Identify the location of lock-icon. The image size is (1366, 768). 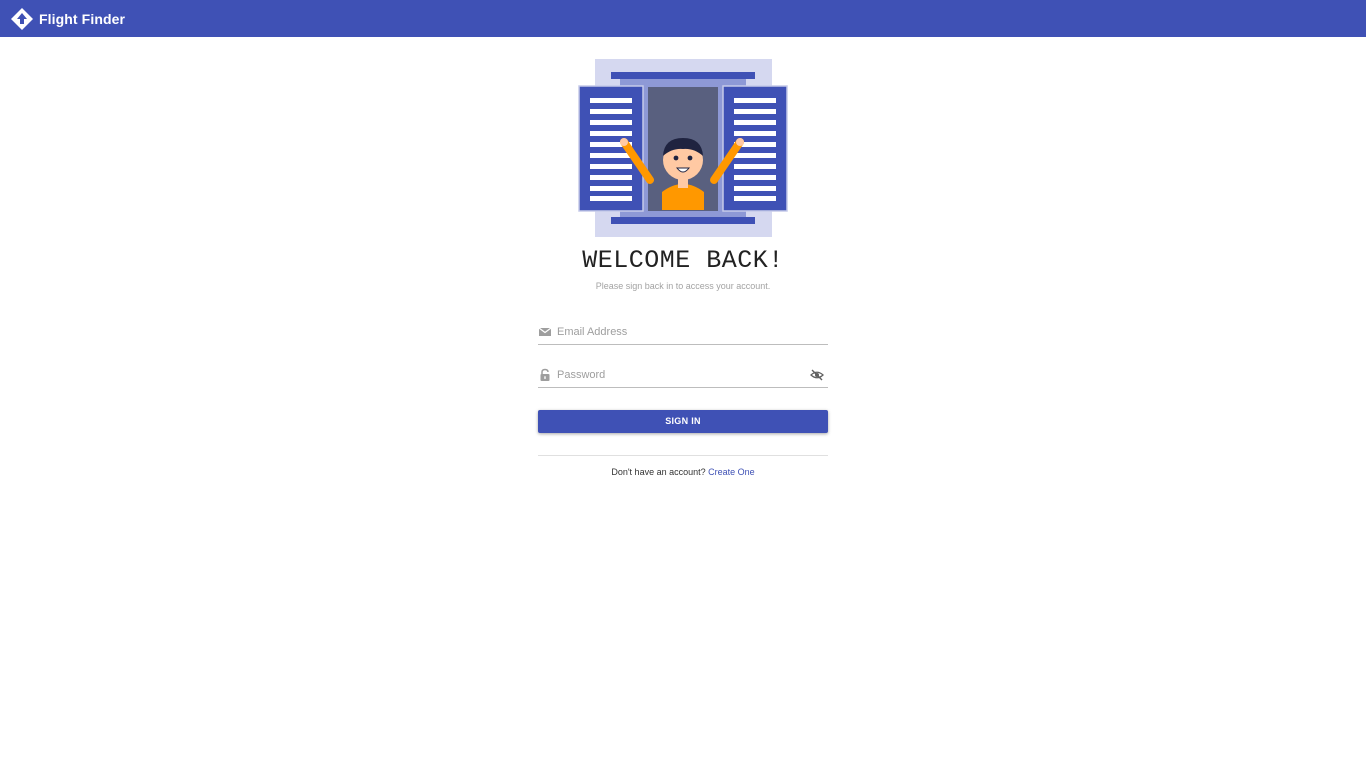
(545, 374).